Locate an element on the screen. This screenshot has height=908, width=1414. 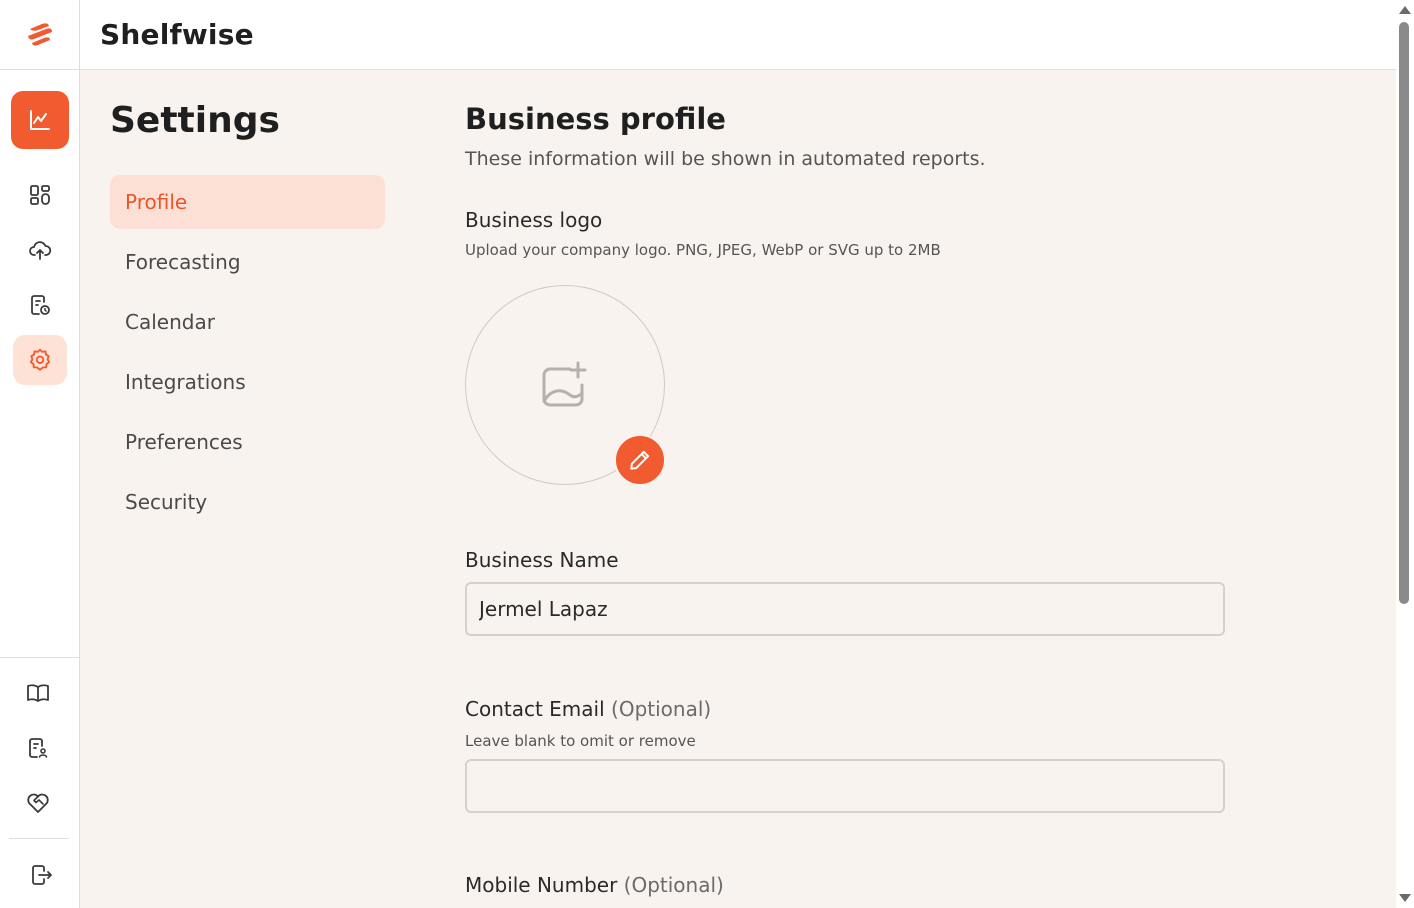
page-scrollbar is located at coordinates (1405, 454).